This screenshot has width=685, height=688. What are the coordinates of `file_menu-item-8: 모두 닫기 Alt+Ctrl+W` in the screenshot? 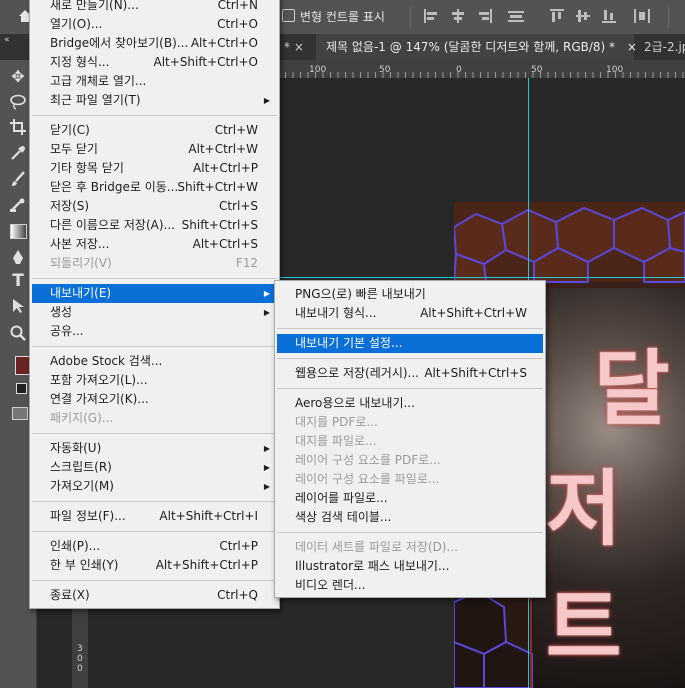 It's located at (154, 149).